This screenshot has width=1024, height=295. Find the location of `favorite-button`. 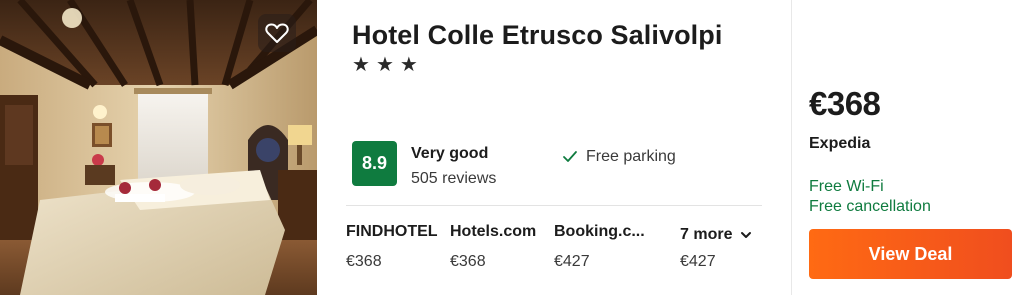

favorite-button is located at coordinates (277, 33).